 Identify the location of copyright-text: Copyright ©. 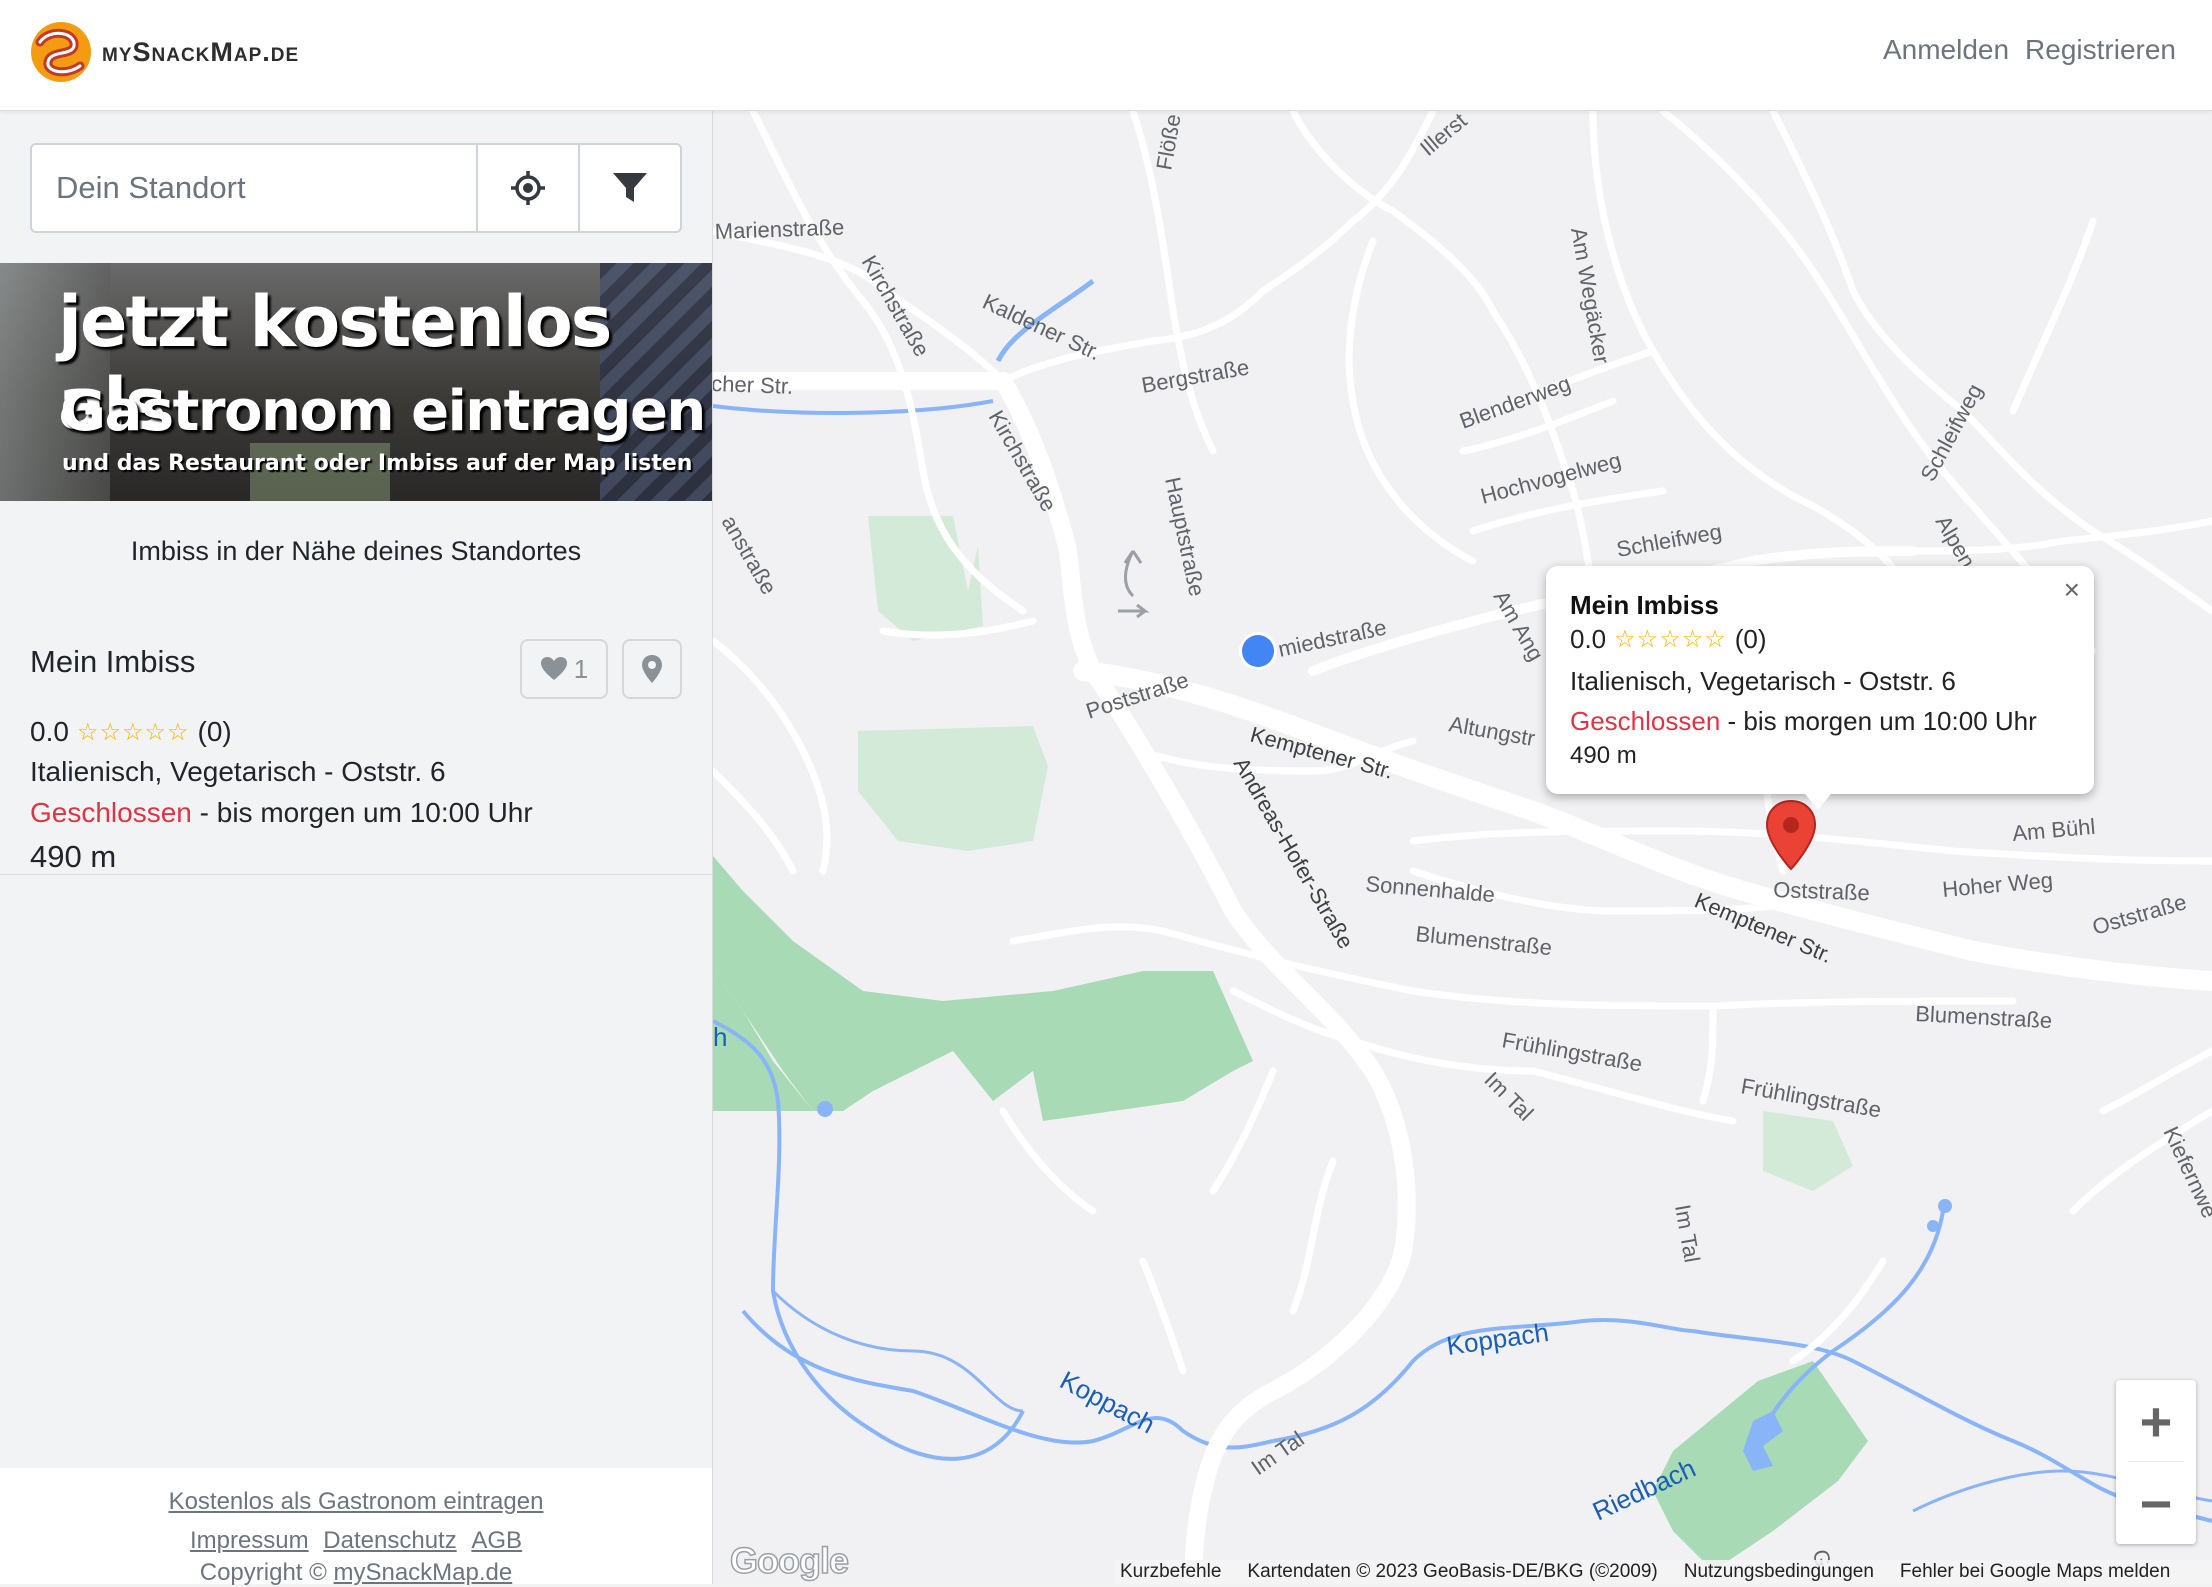
(266, 1572).